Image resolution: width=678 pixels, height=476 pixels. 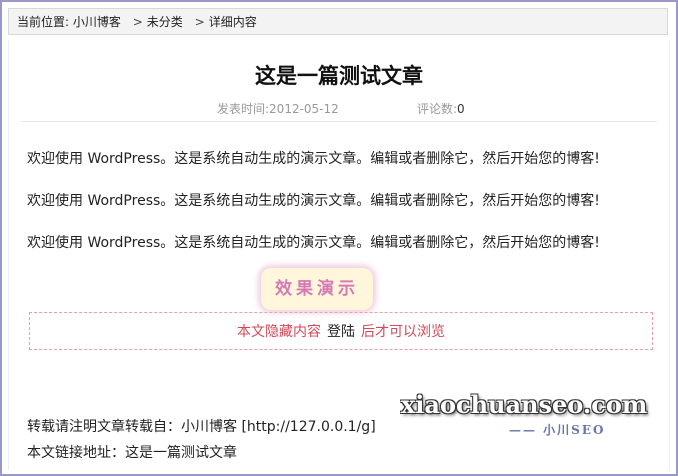 What do you see at coordinates (317, 289) in the screenshot?
I see `demo-button: 效果演示` at bounding box center [317, 289].